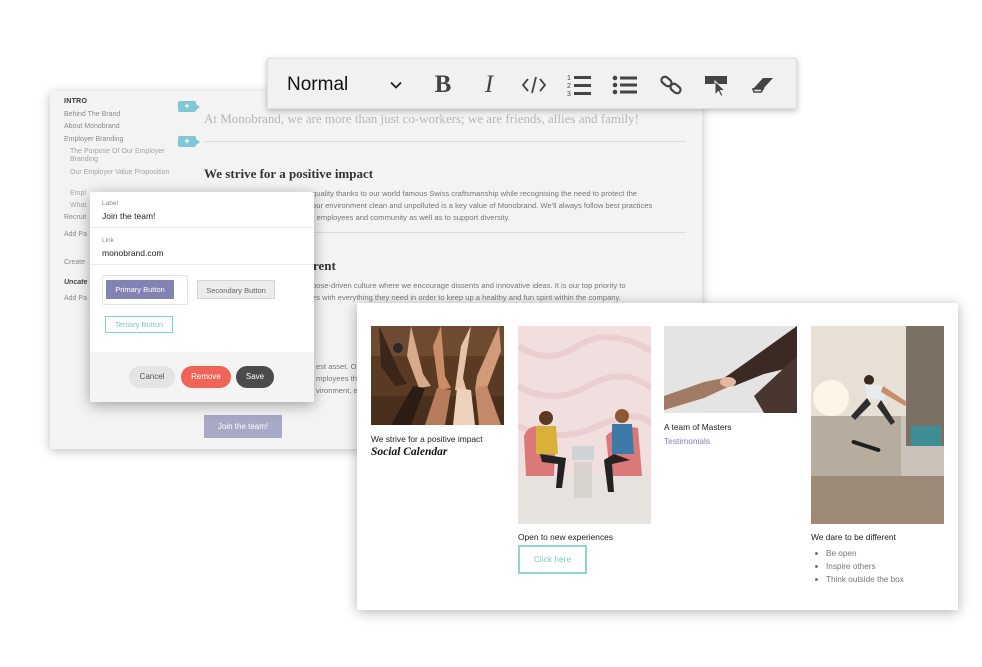 The height and width of the screenshot is (667, 982). I want to click on formatting-toolbar: Normal B I 1 2 3, so click(532, 83).